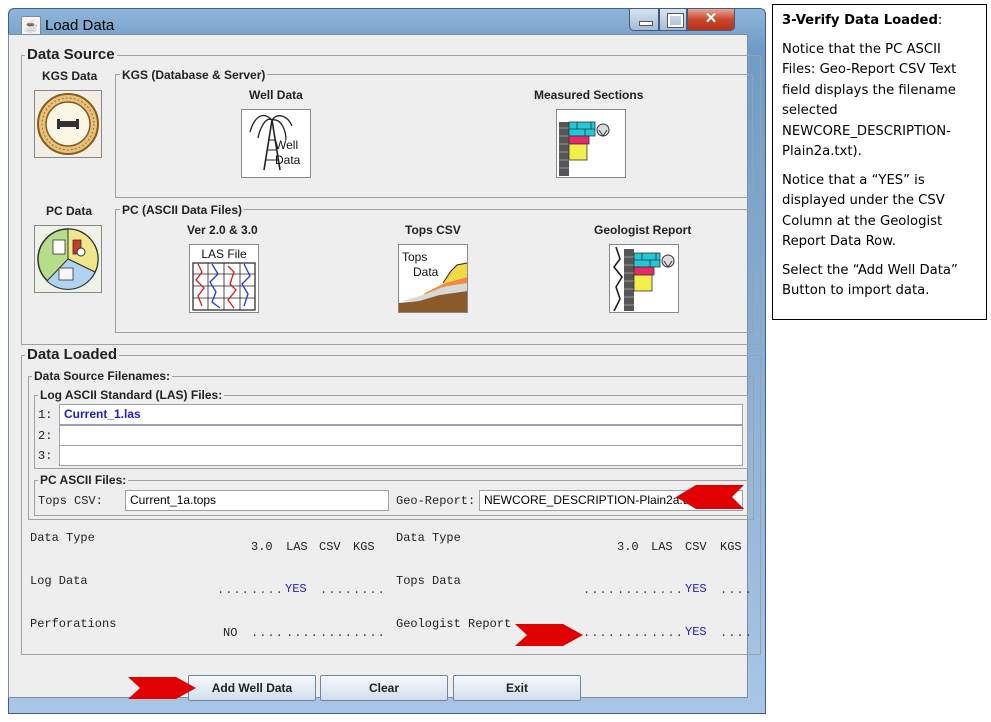  Describe the element at coordinates (644, 20) in the screenshot. I see `minimize-button` at that location.